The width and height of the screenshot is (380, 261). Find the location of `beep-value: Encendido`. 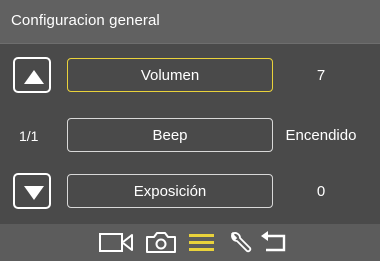

beep-value: Encendido is located at coordinates (321, 135).